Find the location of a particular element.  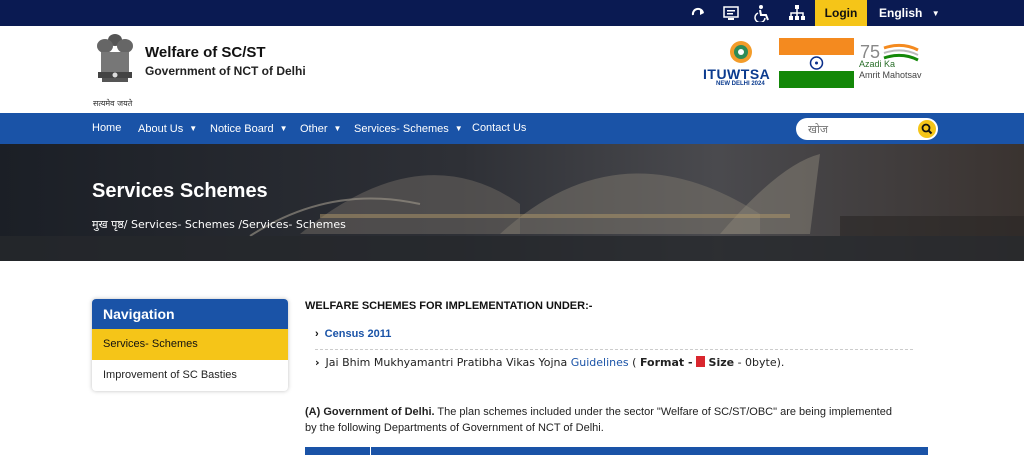

search-icon is located at coordinates (927, 129).